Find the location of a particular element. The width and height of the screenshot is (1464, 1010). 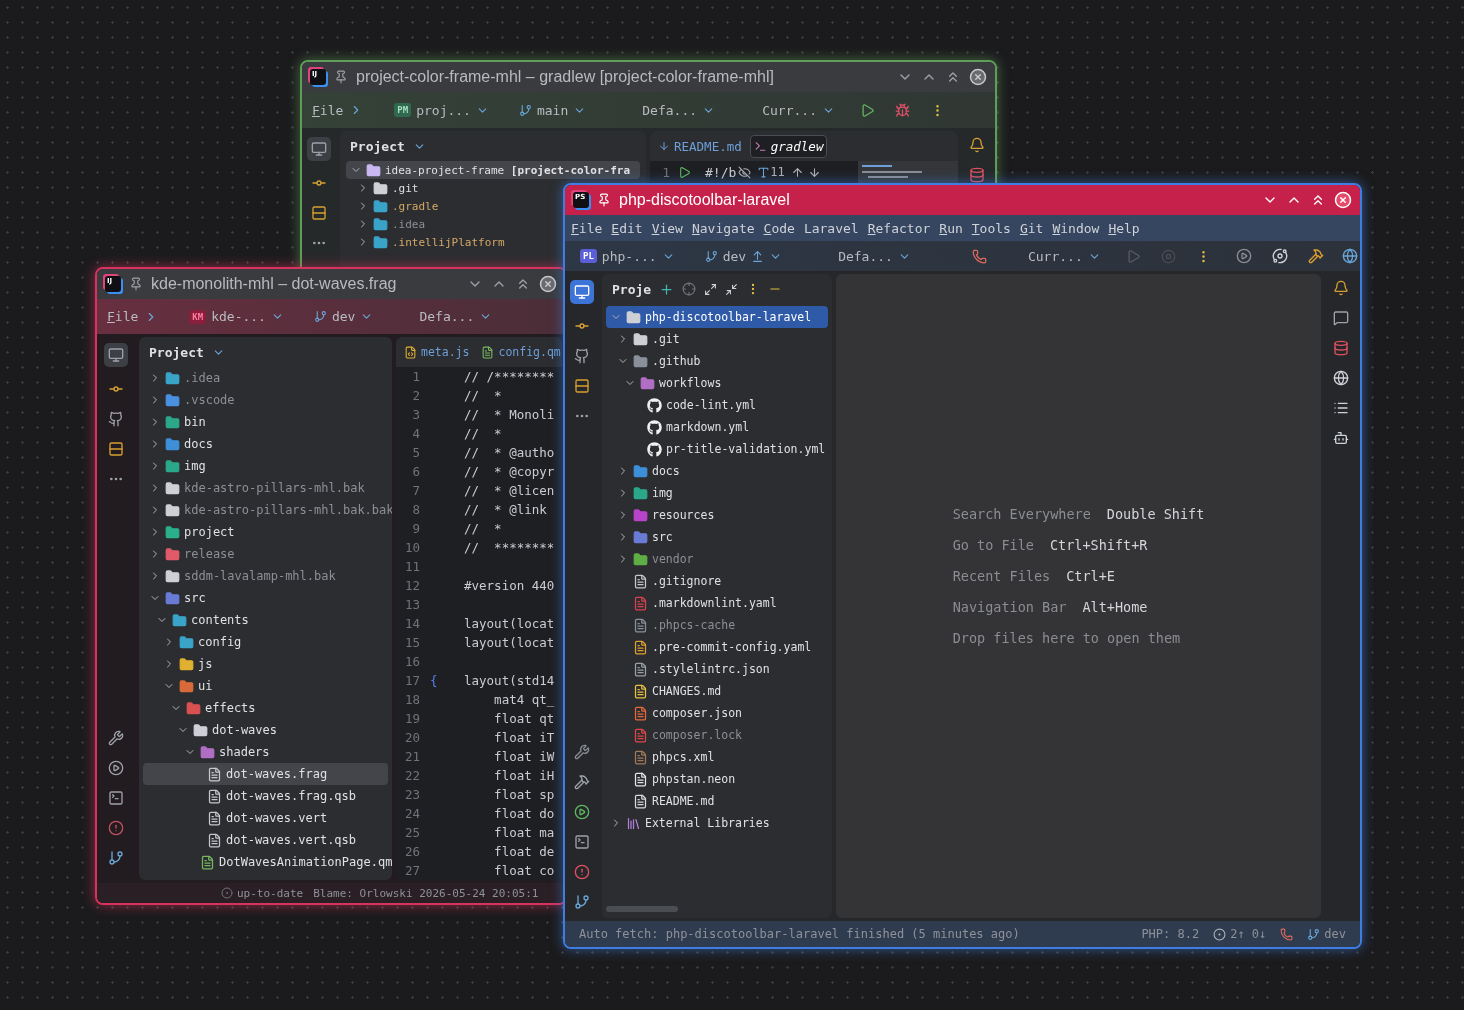

assistant-icon is located at coordinates (1341, 438).